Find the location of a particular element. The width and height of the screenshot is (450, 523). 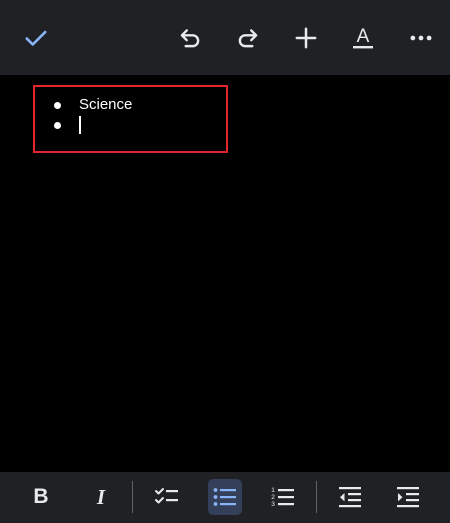

italic-button: I is located at coordinates (101, 497).